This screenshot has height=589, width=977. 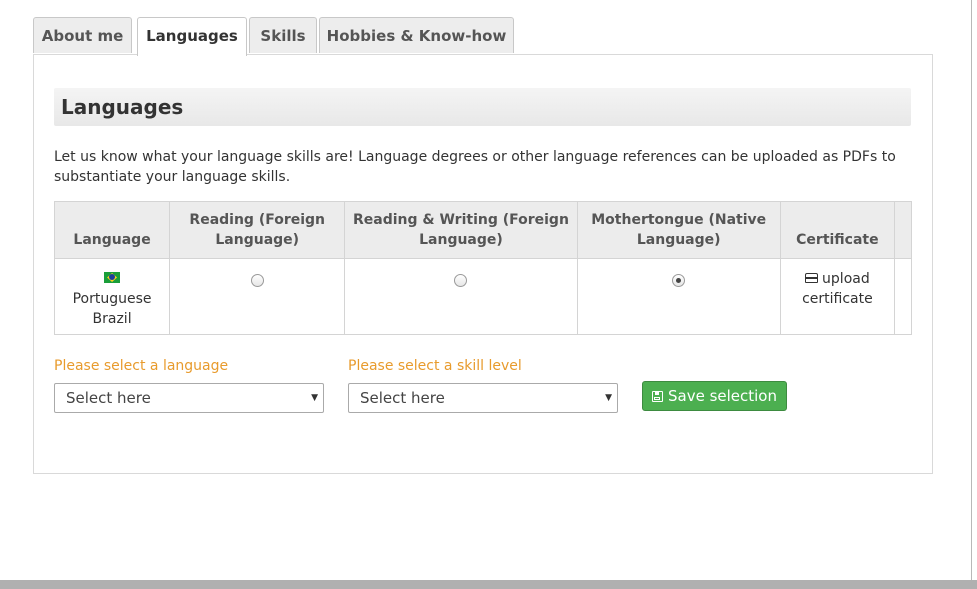 What do you see at coordinates (678, 296) in the screenshot?
I see `mothertongue-cell` at bounding box center [678, 296].